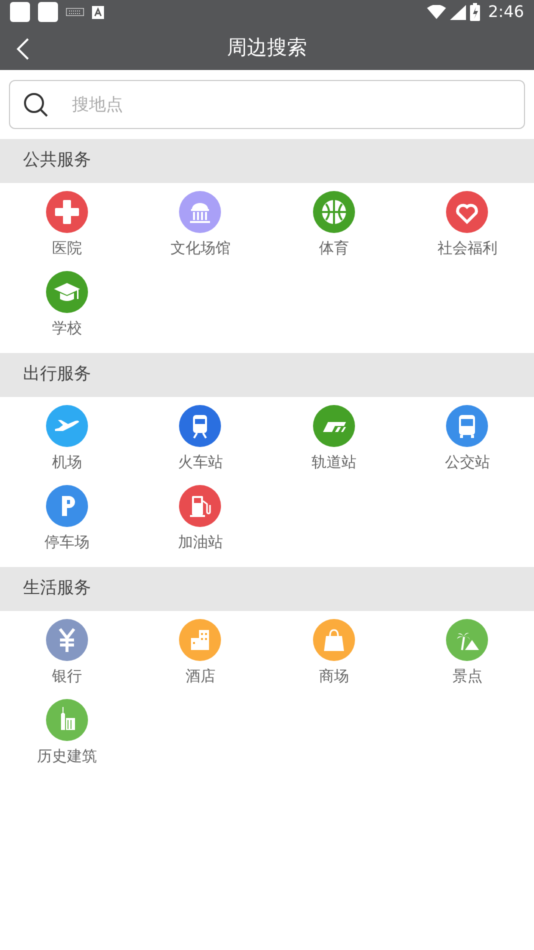 This screenshot has height=950, width=534. What do you see at coordinates (67, 735) in the screenshot?
I see `category-button: 历史建筑` at bounding box center [67, 735].